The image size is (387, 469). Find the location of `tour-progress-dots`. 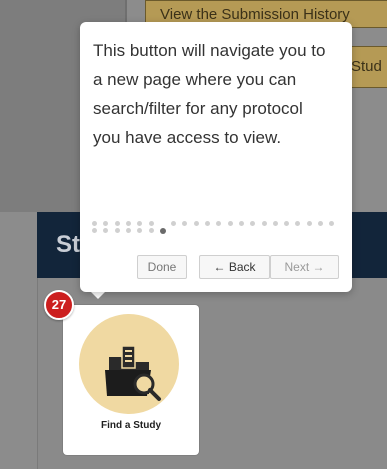

tour-progress-dots is located at coordinates (217, 228).